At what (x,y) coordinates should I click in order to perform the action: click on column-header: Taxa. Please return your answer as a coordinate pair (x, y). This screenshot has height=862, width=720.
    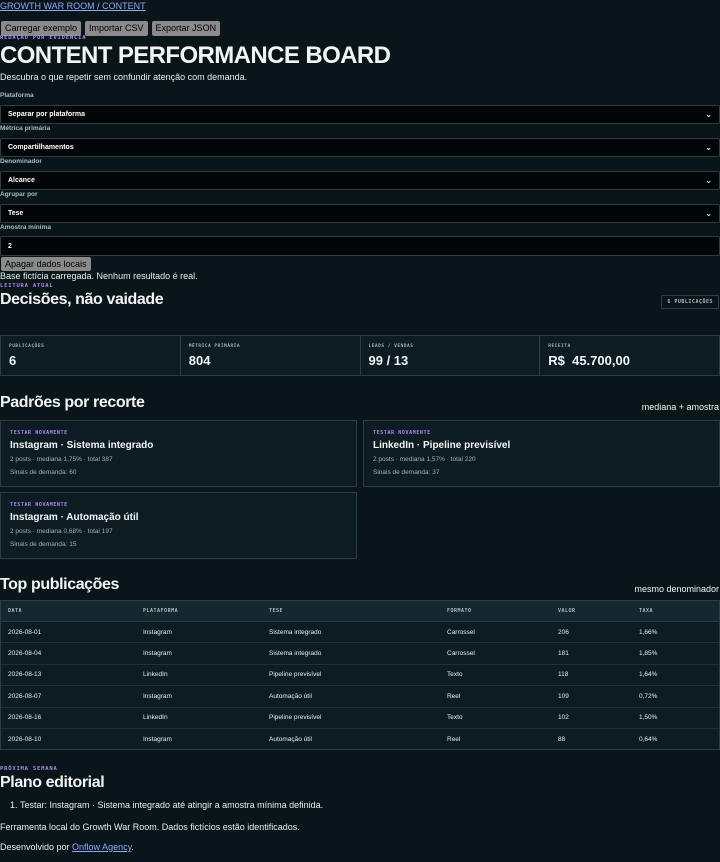
    Looking at the image, I should click on (646, 611).